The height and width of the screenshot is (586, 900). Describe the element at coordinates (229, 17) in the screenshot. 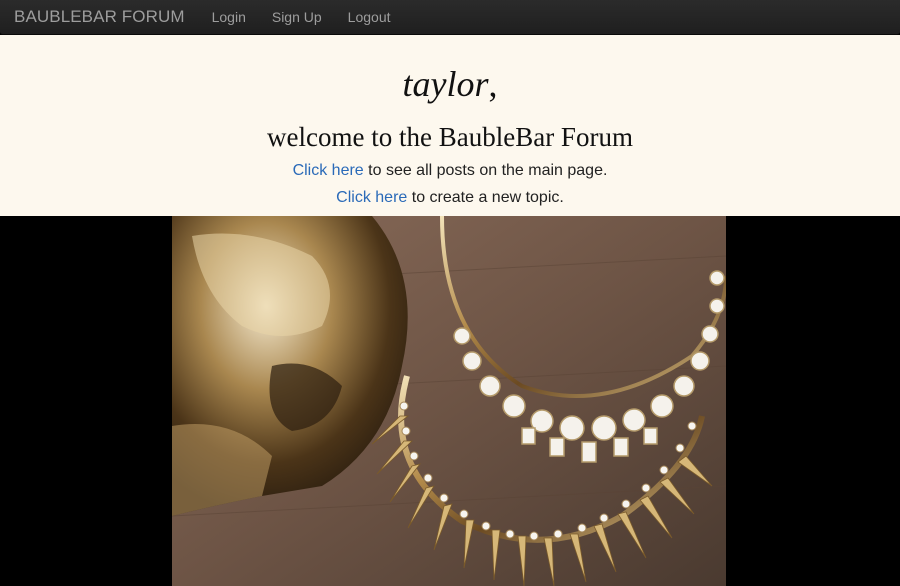

I see `nav-login-link: Login` at that location.